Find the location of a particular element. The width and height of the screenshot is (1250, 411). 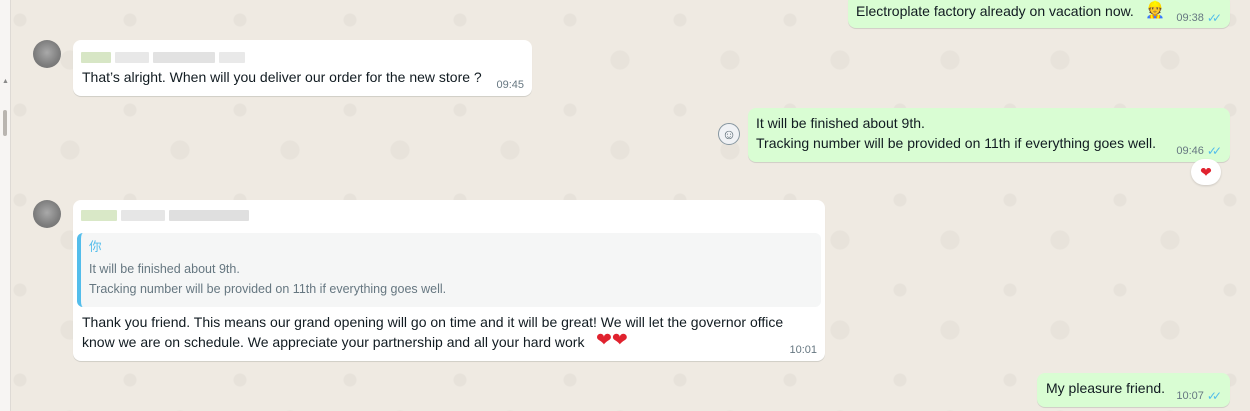

message-meta: 09:45 is located at coordinates (510, 85).